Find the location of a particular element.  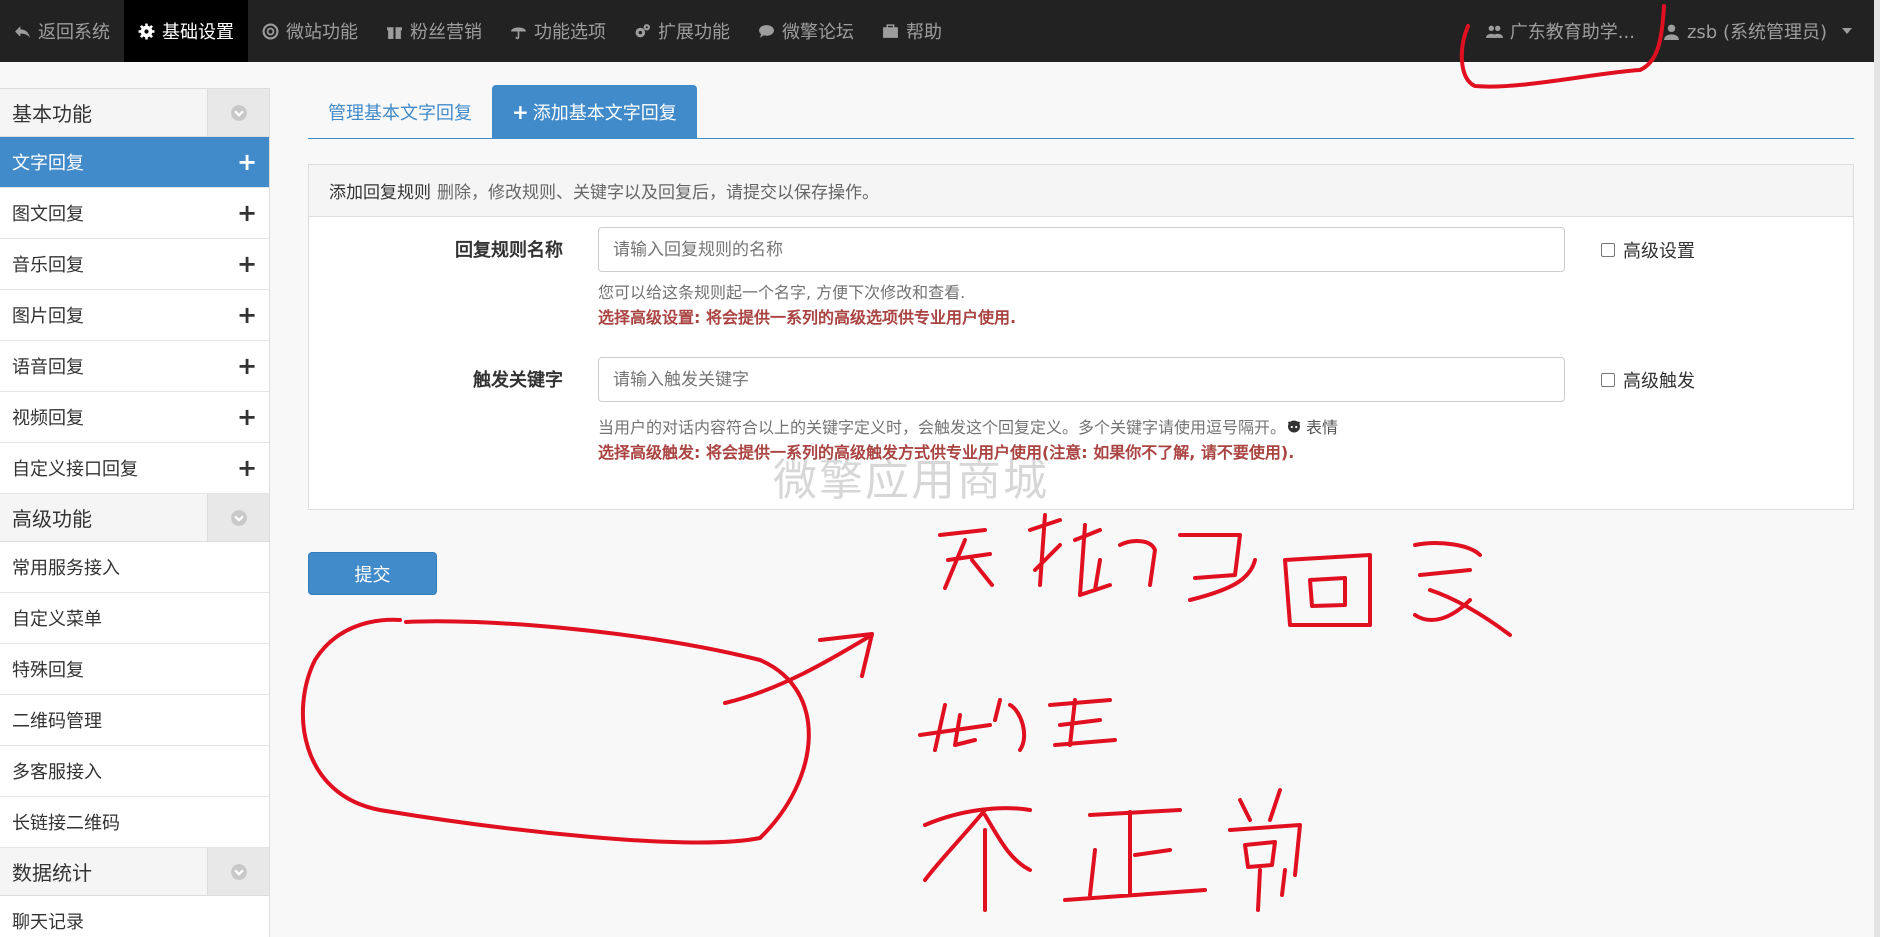

rule-name-input is located at coordinates (1081, 249).